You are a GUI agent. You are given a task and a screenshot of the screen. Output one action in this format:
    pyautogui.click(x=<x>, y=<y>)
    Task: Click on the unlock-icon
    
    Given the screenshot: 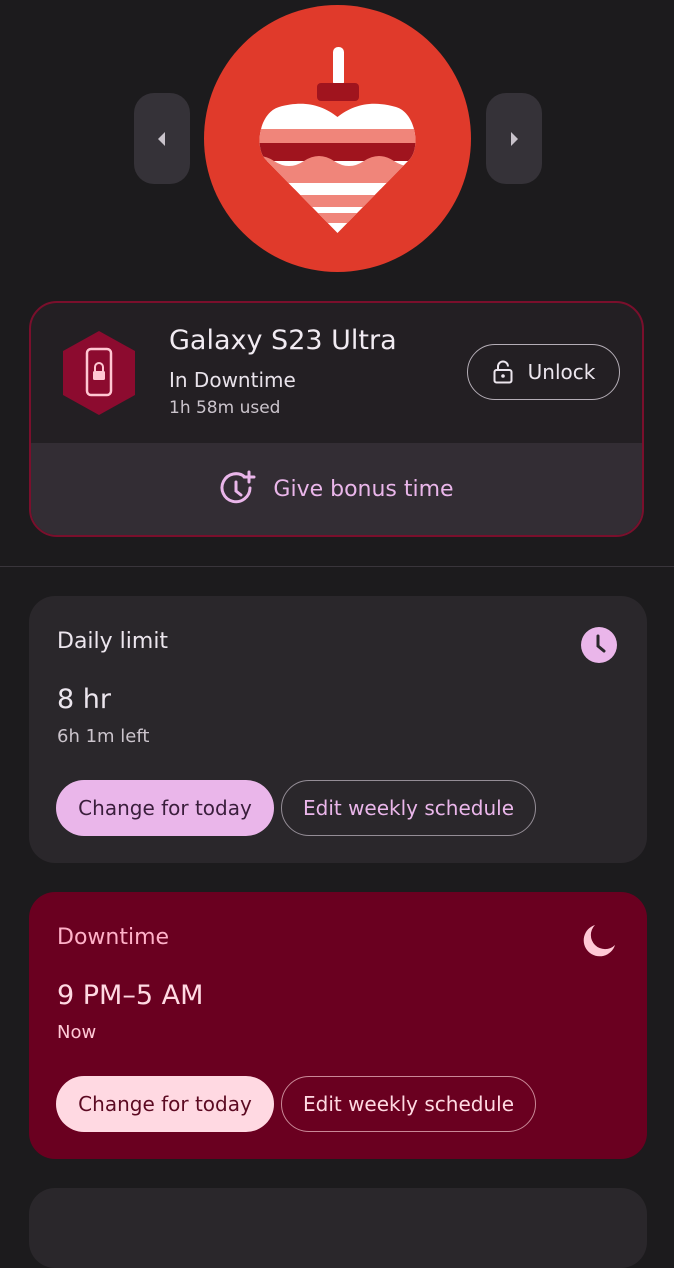 What is the action you would take?
    pyautogui.click(x=503, y=372)
    